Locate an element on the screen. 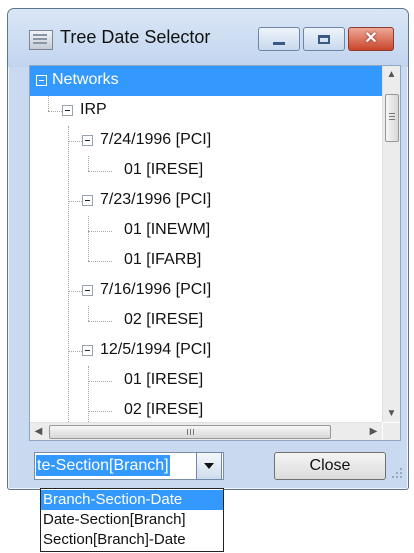  tree-node-irp: IRP is located at coordinates (206, 111).